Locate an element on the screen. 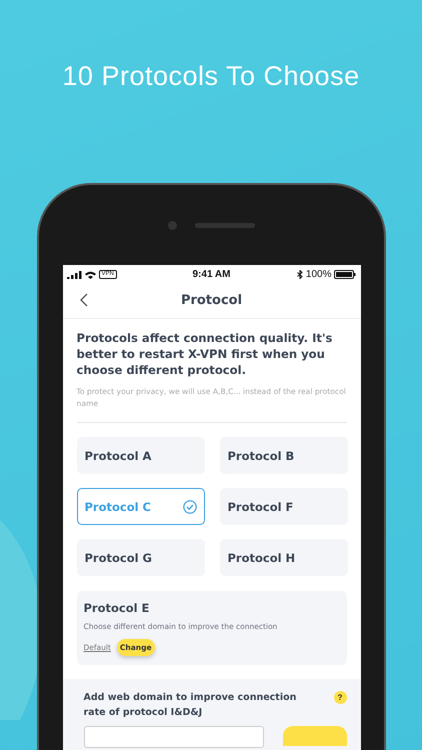 Image resolution: width=422 pixels, height=750 pixels. intro-text: Protocols affect connection quality. It's better to restart X-VPN first when you choose different protocol. is located at coordinates (205, 354).